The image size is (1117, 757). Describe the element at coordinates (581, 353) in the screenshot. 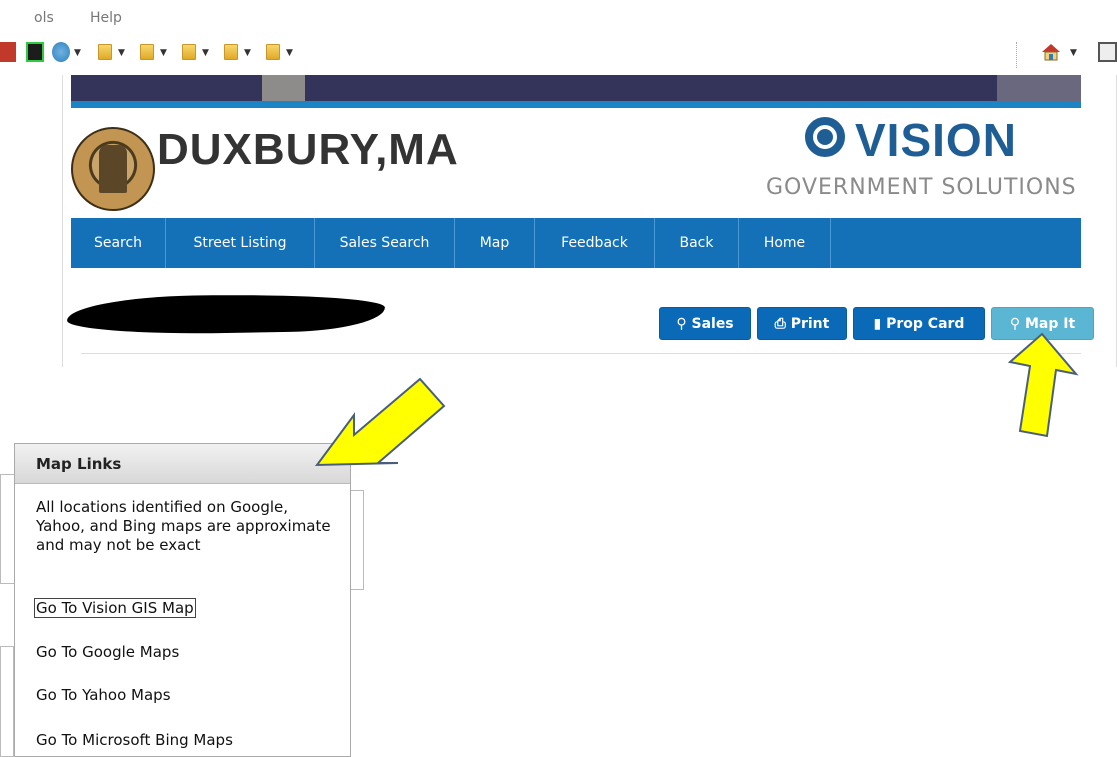

I see `divider` at that location.